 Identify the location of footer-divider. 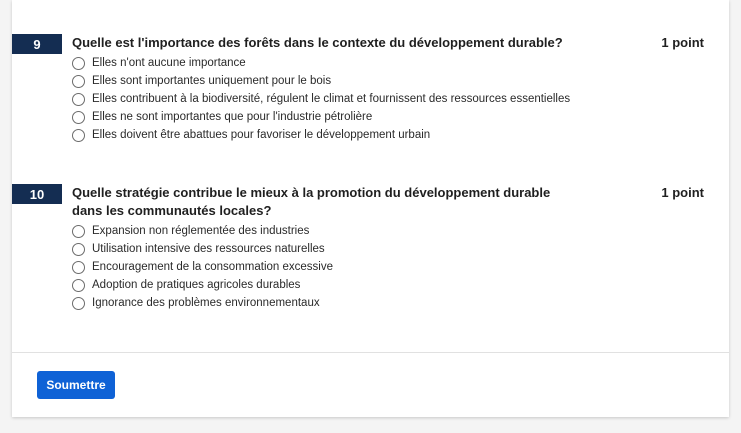
(370, 352).